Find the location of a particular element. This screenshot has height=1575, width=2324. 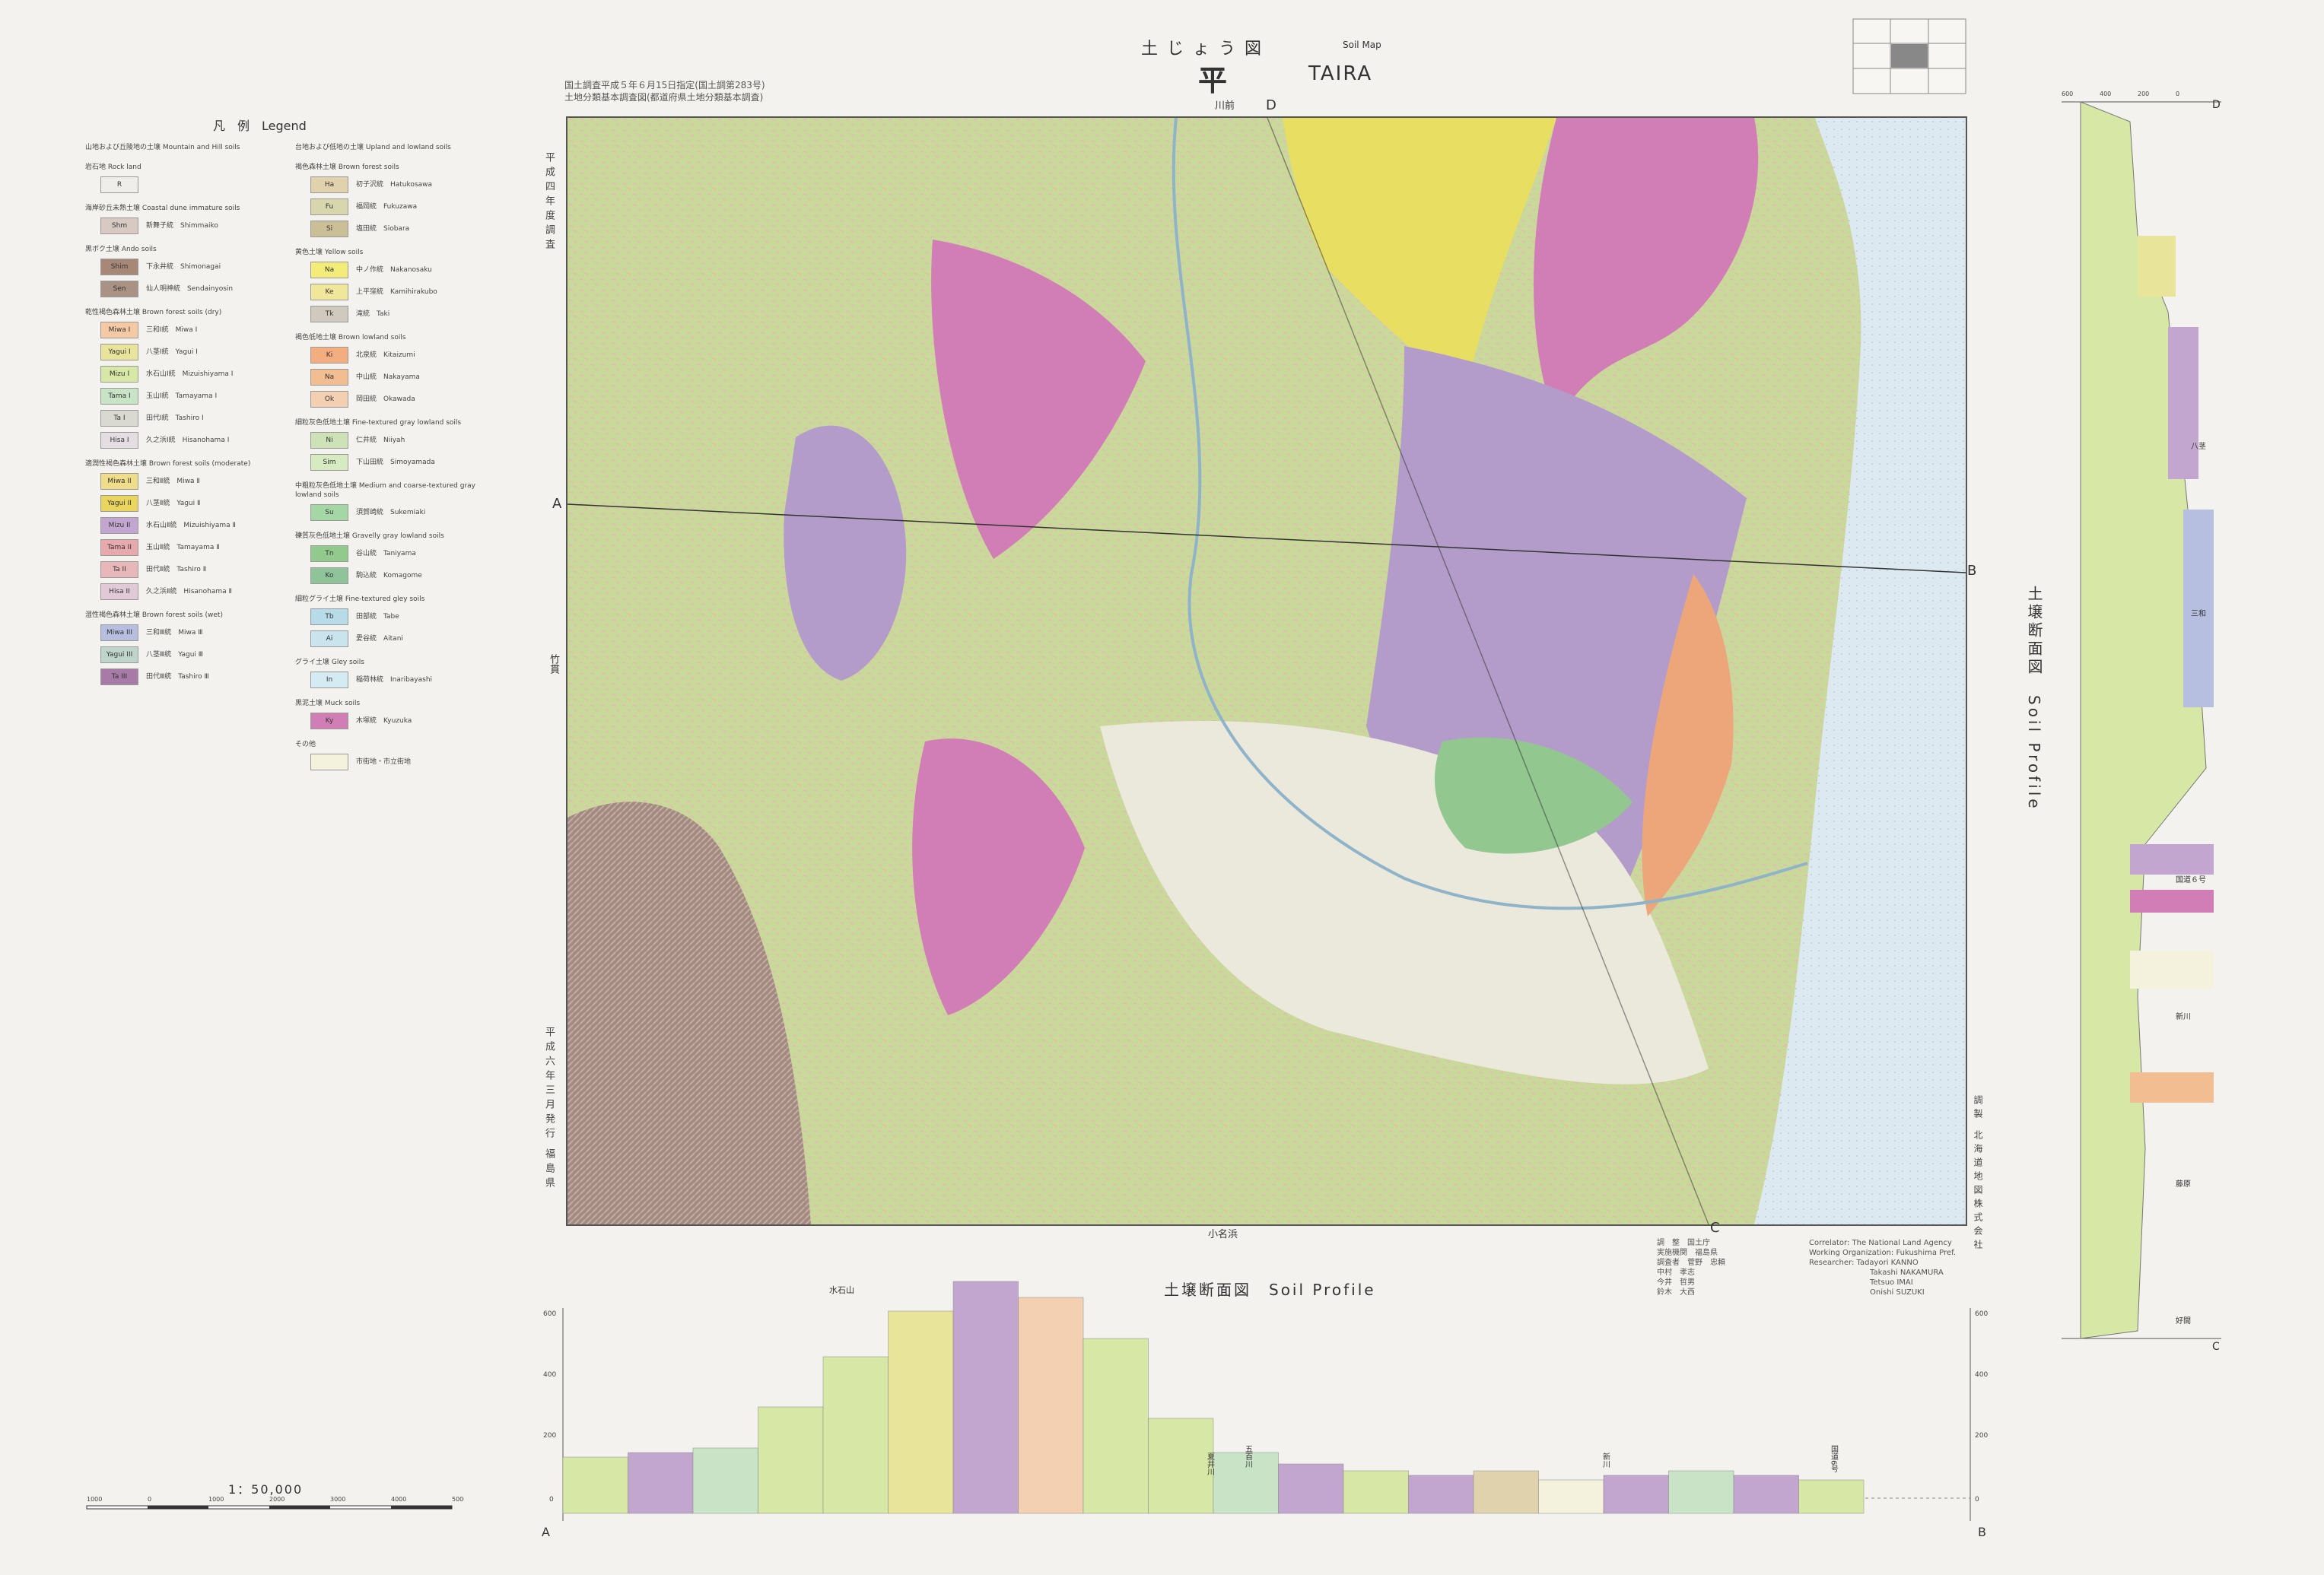

legend-item: Ok 岡田統 Okawada is located at coordinates (402, 399).